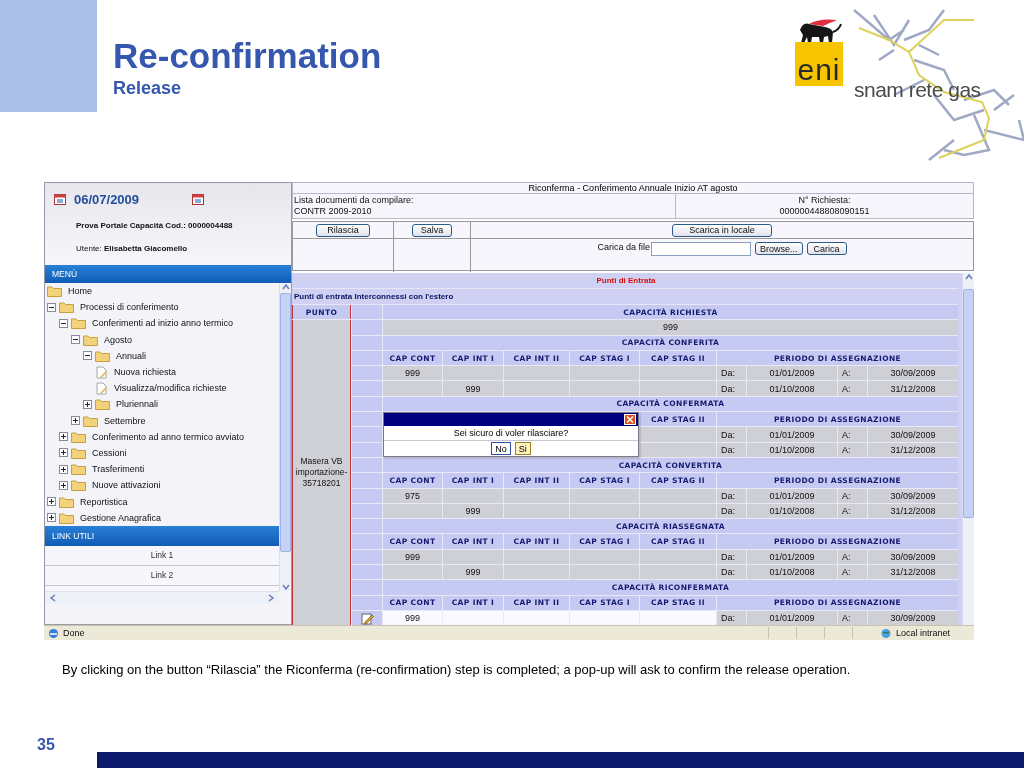 The image size is (1024, 768). I want to click on links-header: LINK UTILI, so click(162, 535).